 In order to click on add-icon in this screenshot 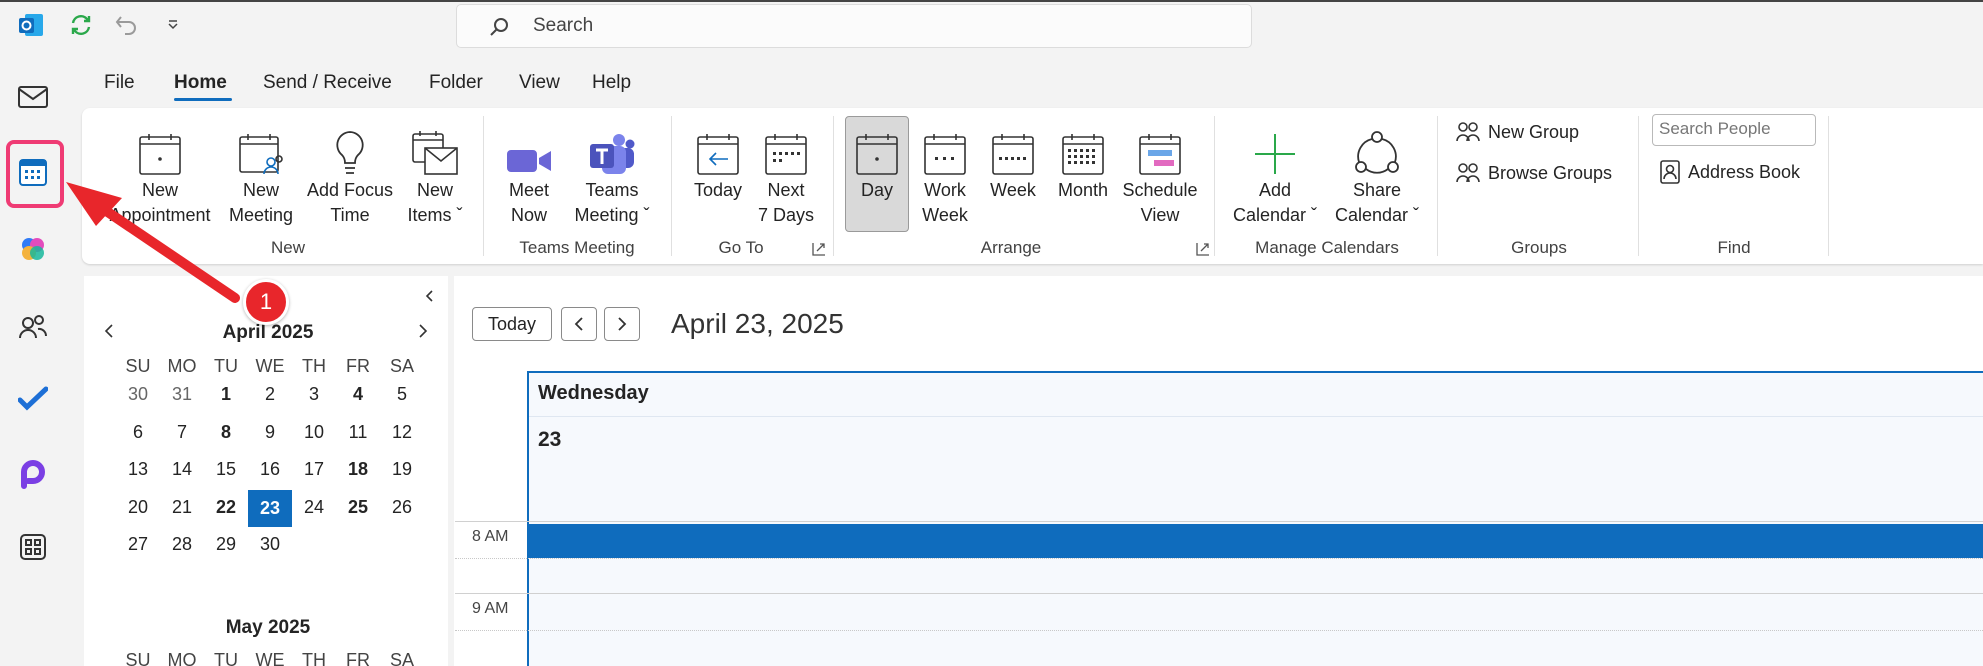, I will do `click(1275, 154)`.